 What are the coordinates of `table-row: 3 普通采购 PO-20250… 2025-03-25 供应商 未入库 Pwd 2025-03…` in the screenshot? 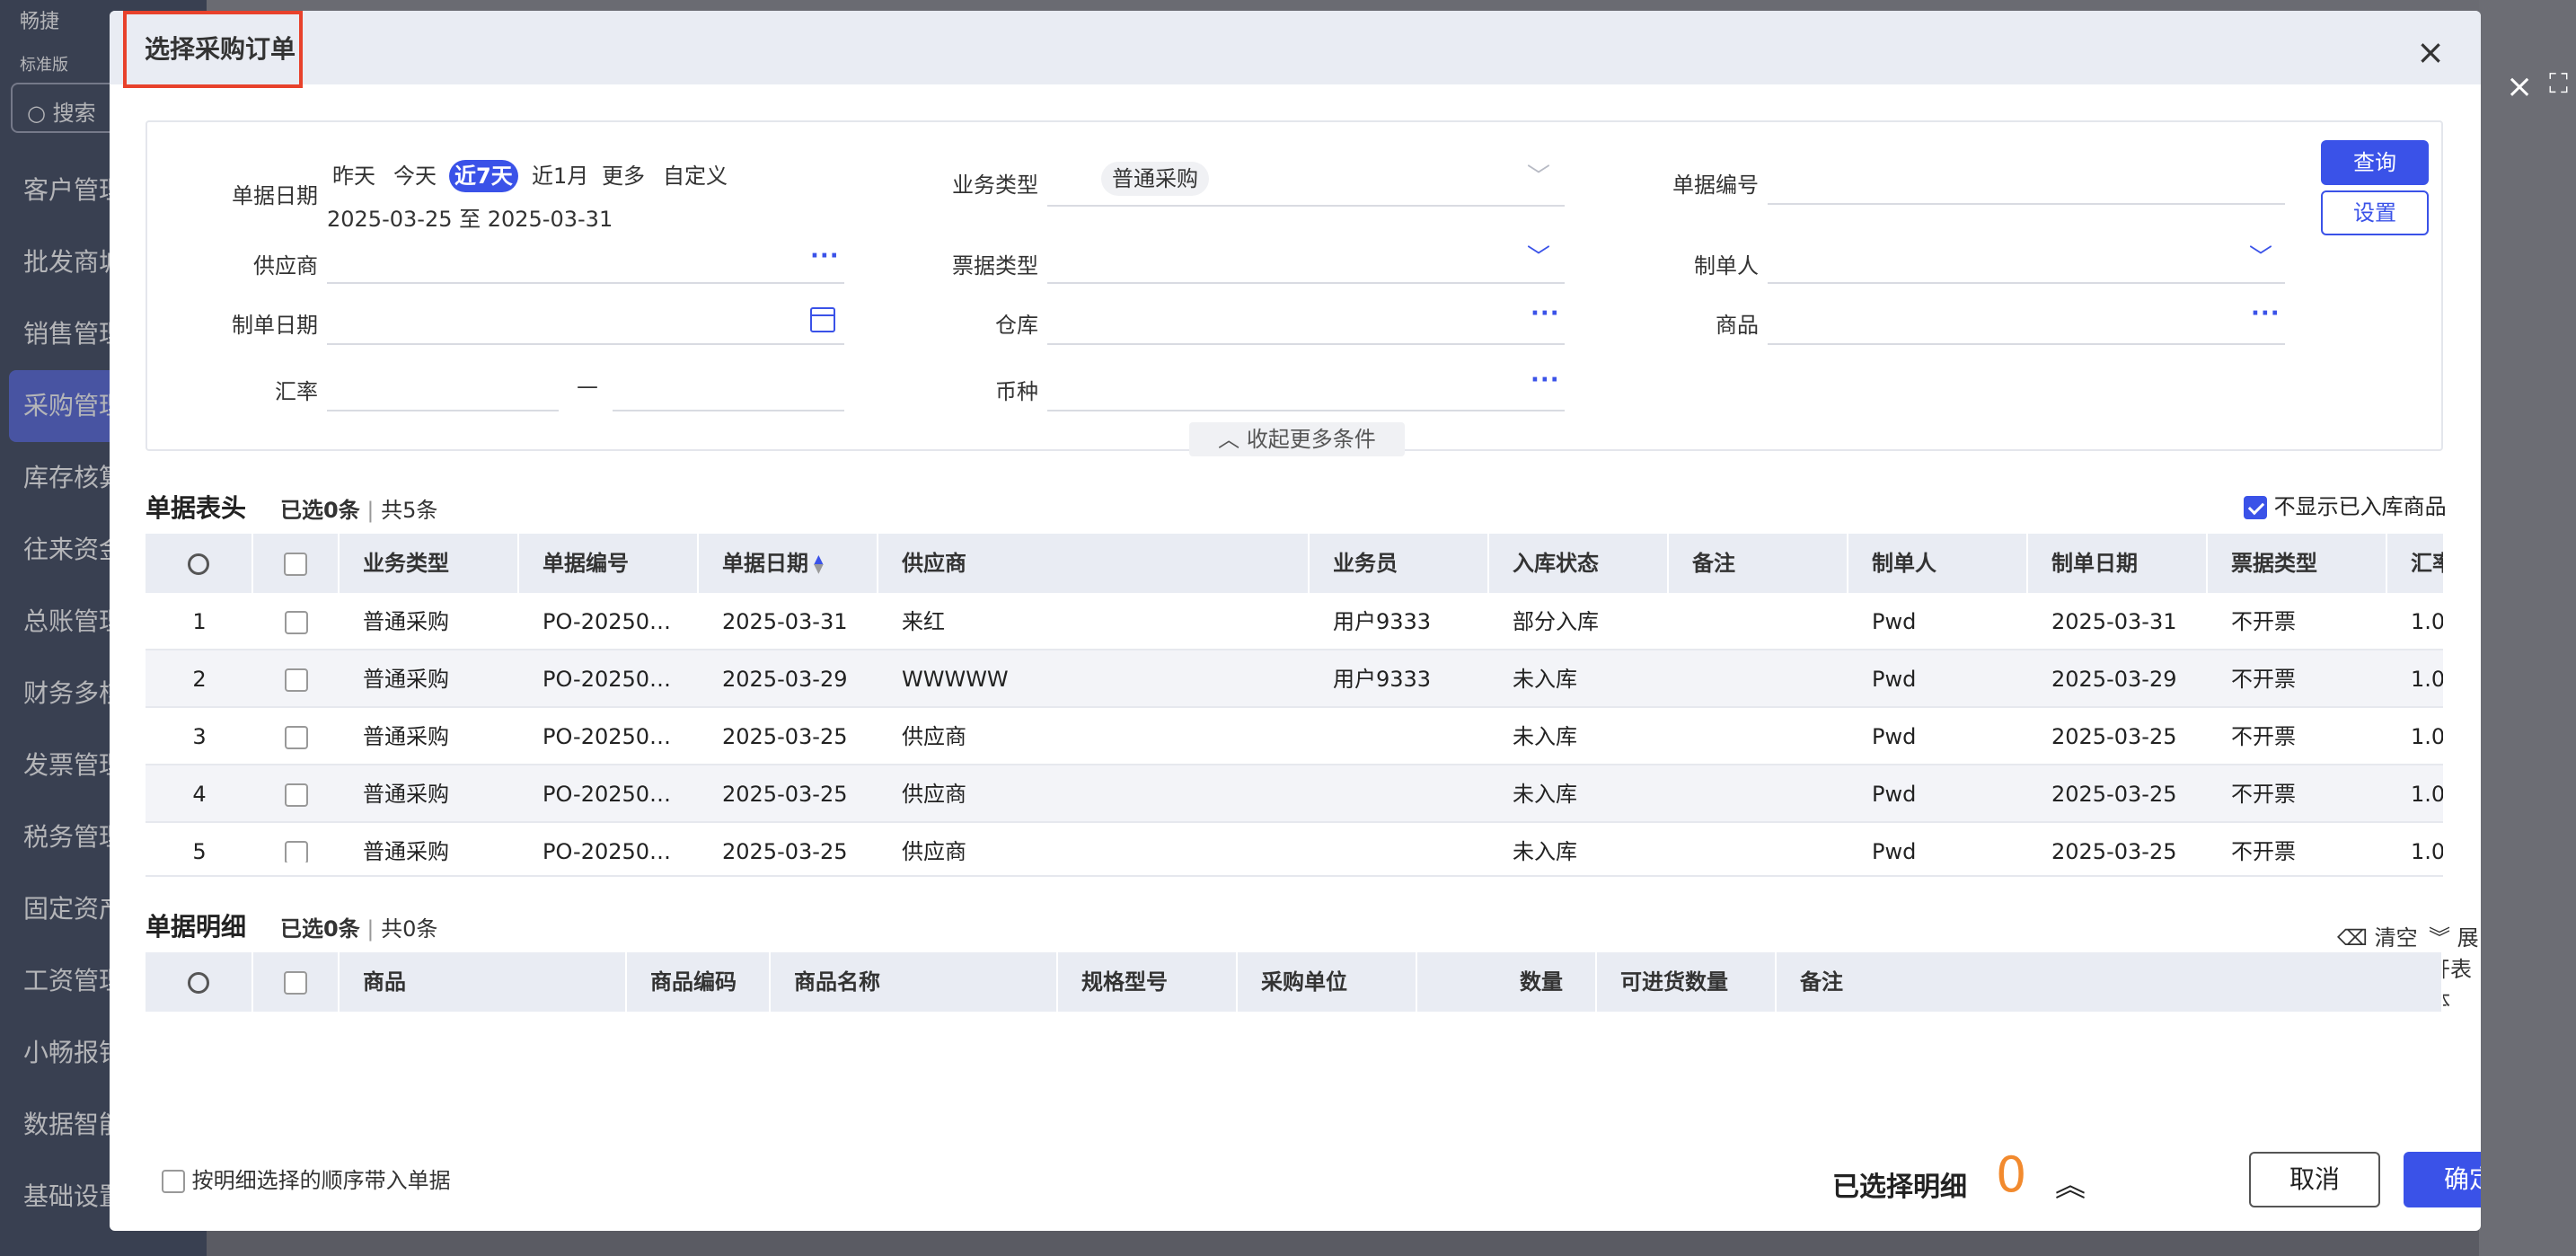 It's located at (1294, 736).